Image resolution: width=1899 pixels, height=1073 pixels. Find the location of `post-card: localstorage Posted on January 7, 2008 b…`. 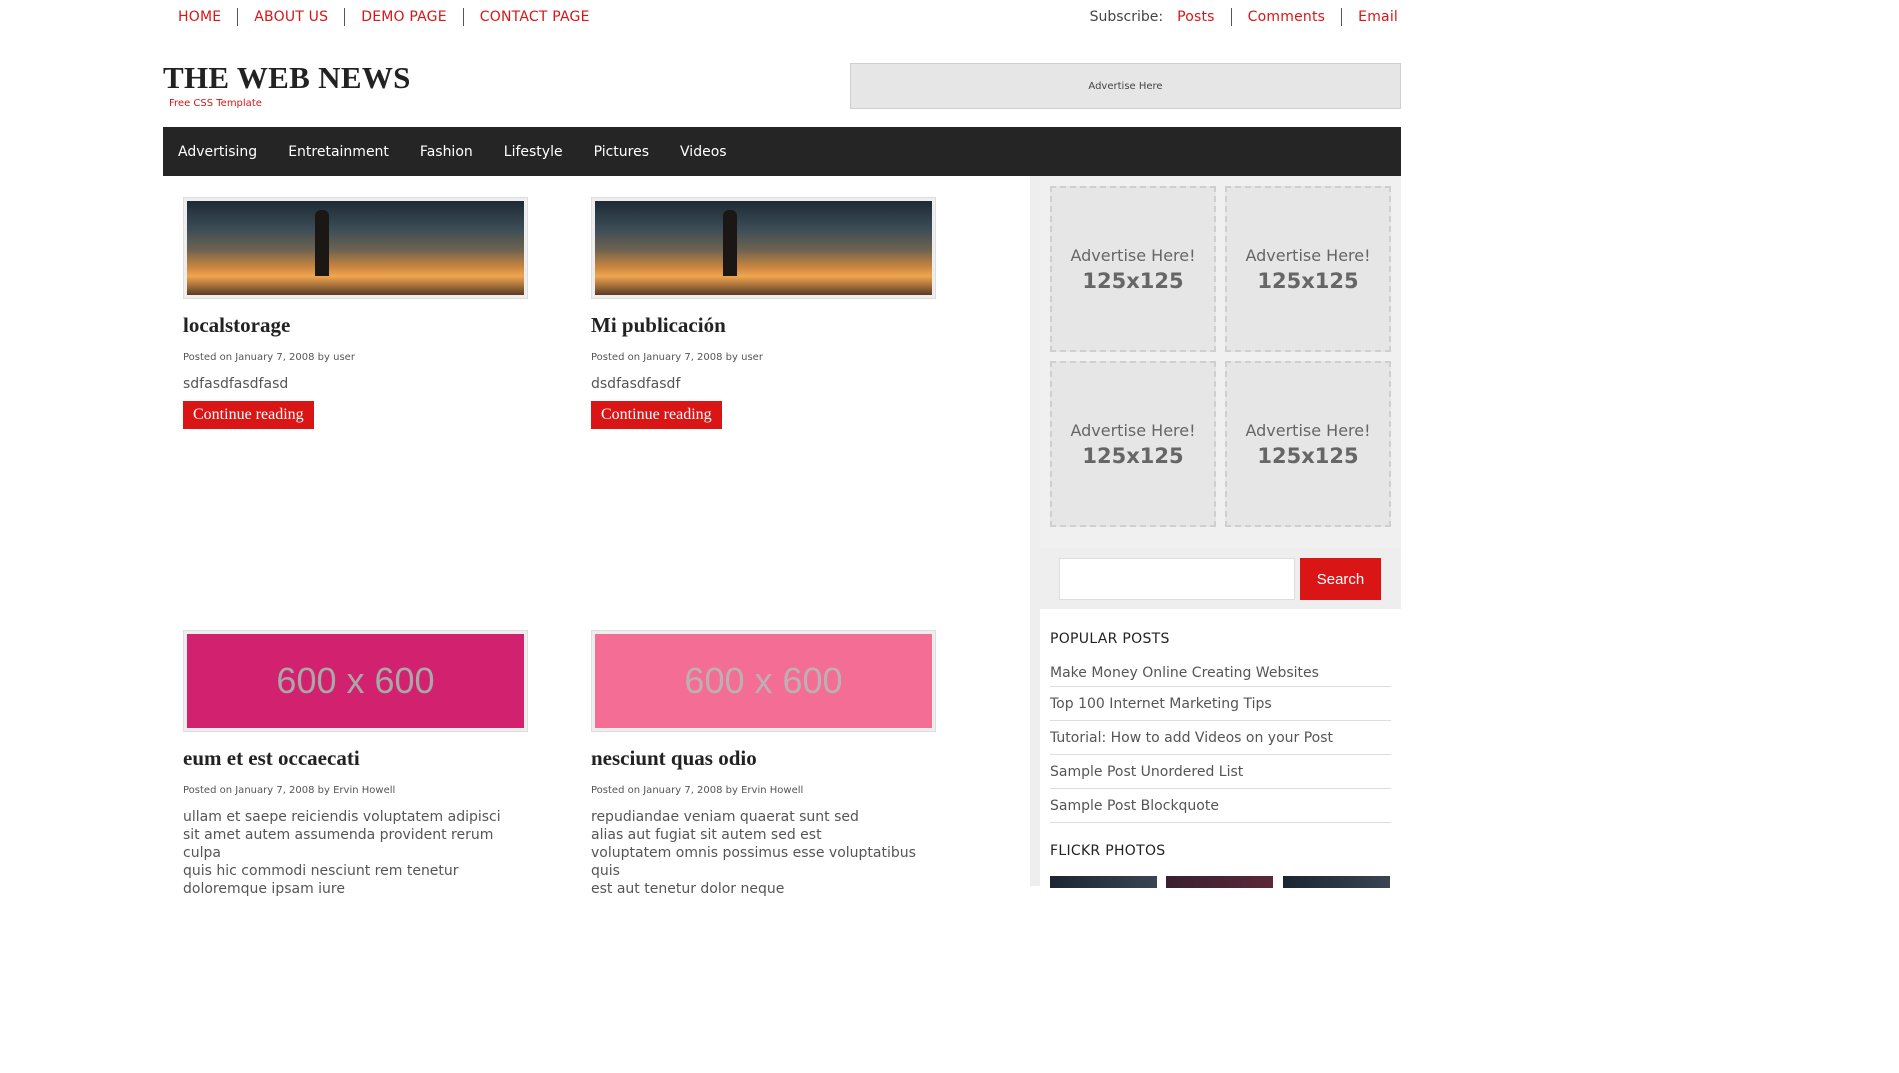

post-card: localstorage Posted on January 7, 2008 b… is located at coordinates (355, 313).